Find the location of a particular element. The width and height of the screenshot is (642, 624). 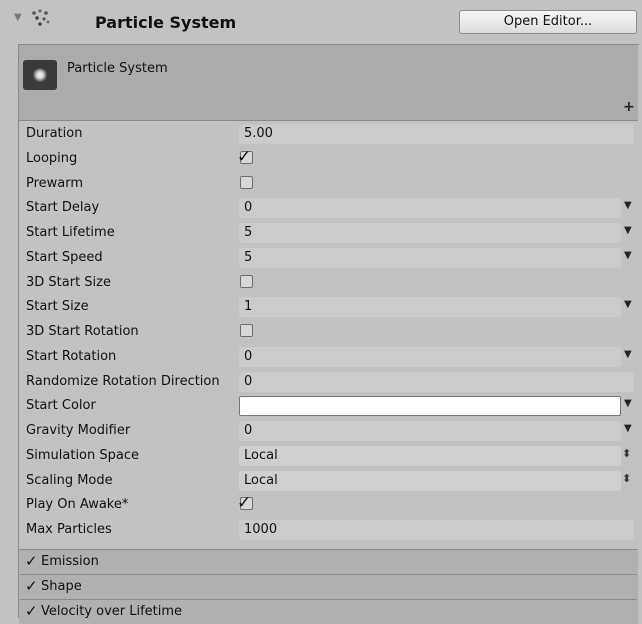

property-label: Start Speed is located at coordinates (64, 257).